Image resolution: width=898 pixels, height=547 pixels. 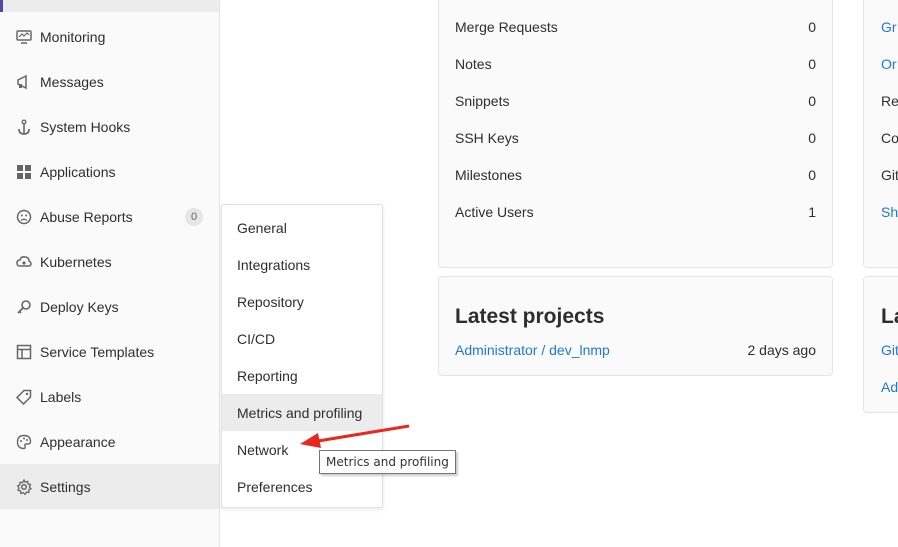 What do you see at coordinates (387, 462) in the screenshot?
I see `tooltip: Metrics and profiling` at bounding box center [387, 462].